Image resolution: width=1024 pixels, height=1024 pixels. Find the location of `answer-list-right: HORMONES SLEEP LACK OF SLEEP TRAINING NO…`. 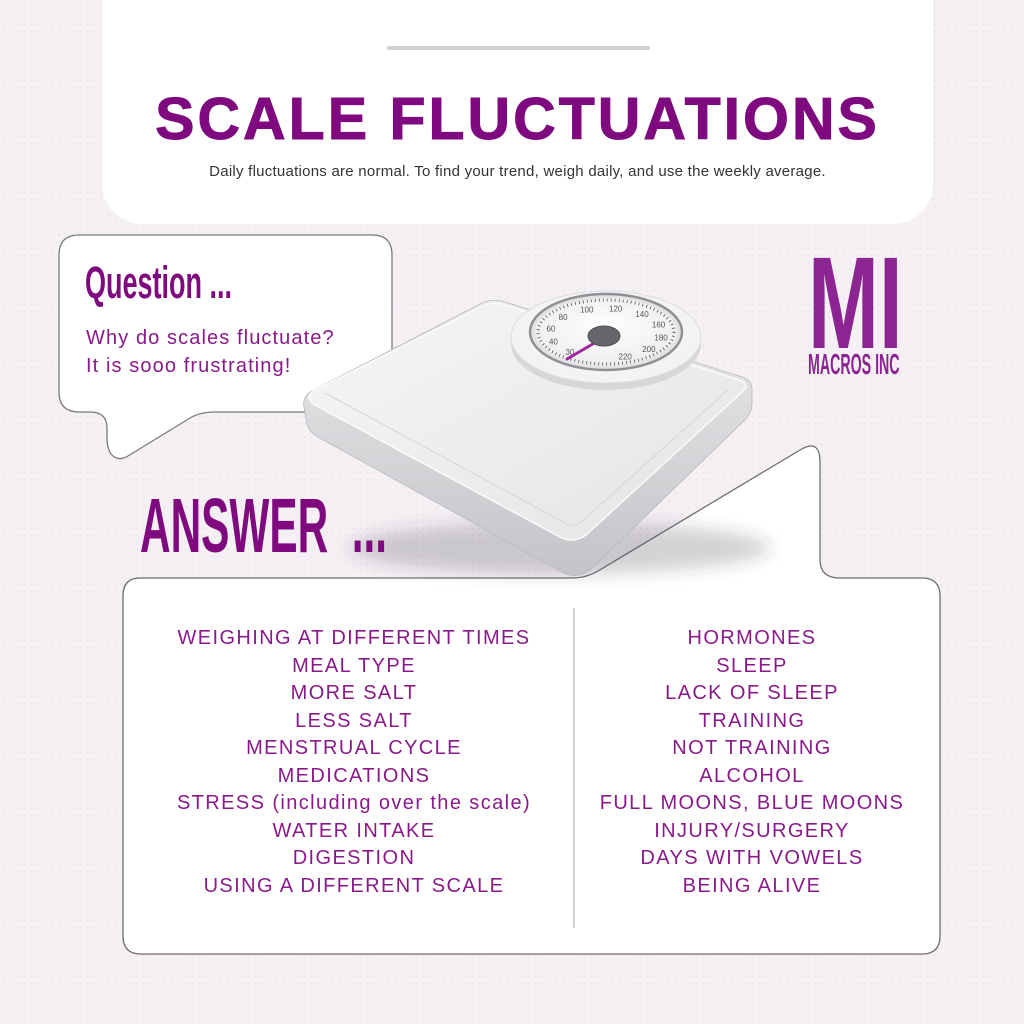

answer-list-right: HORMONES SLEEP LACK OF SLEEP TRAINING NO… is located at coordinates (752, 762).